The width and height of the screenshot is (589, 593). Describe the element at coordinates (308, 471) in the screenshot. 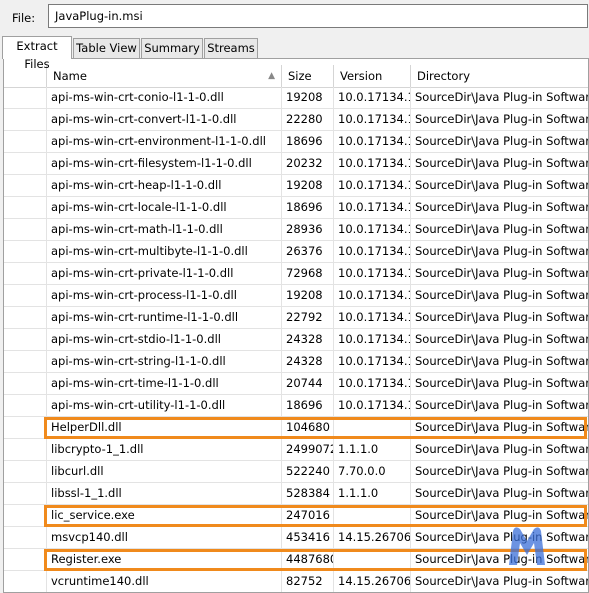

I see `cell-size: 522240` at that location.